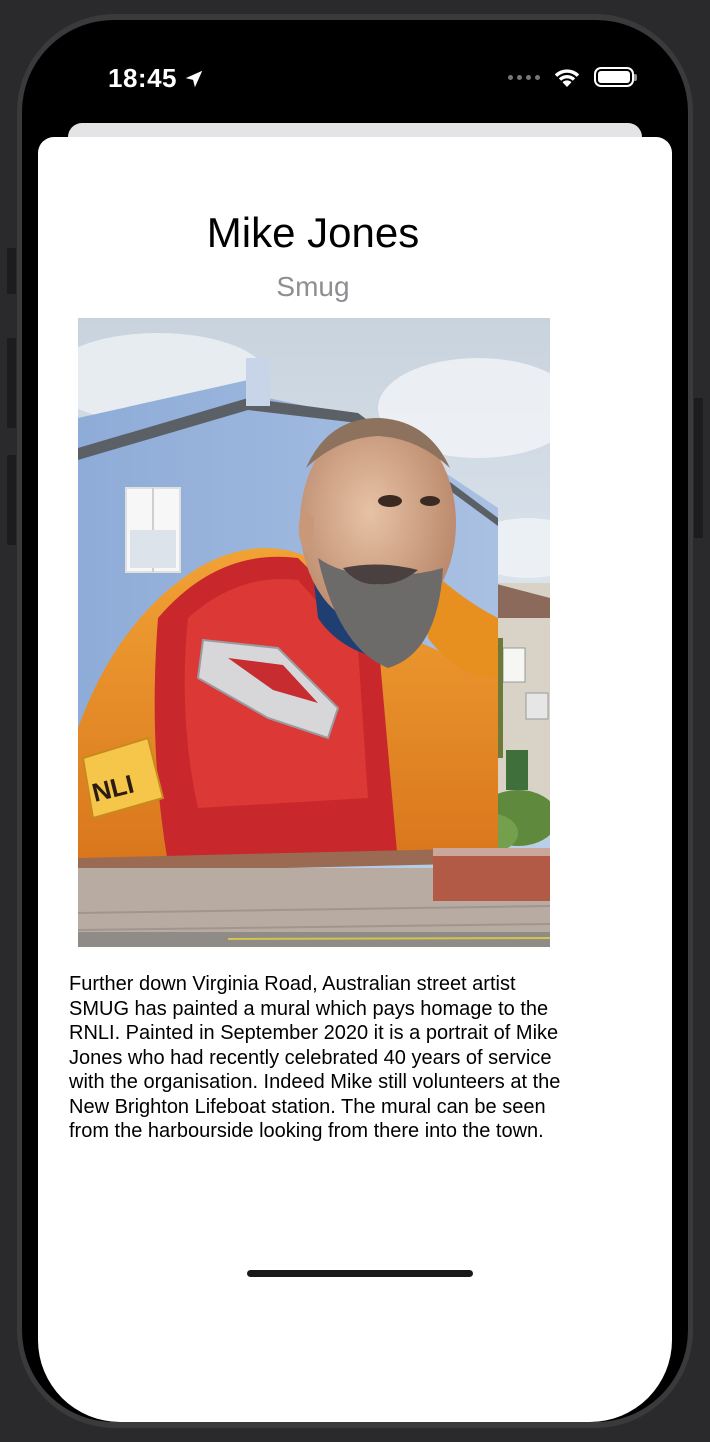 Image resolution: width=710 pixels, height=1442 pixels. What do you see at coordinates (11, 271) in the screenshot?
I see `side-button-silent` at bounding box center [11, 271].